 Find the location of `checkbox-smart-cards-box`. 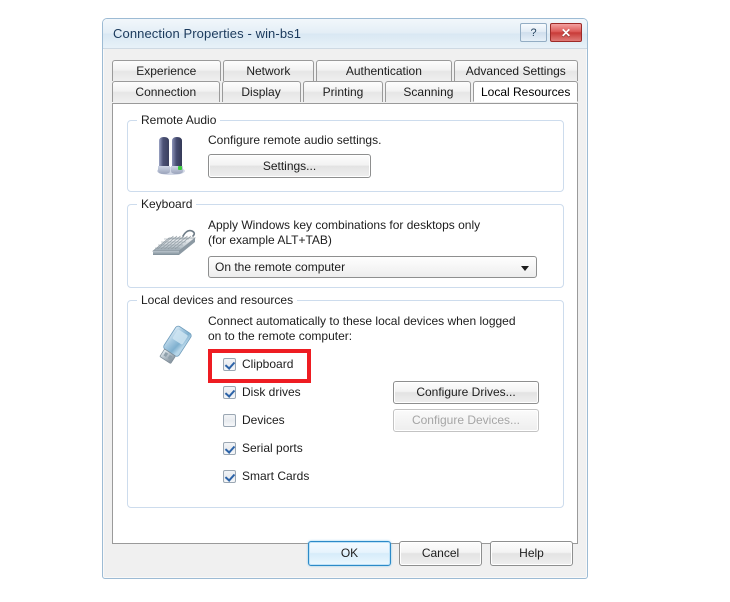

checkbox-smart-cards-box is located at coordinates (229, 476).